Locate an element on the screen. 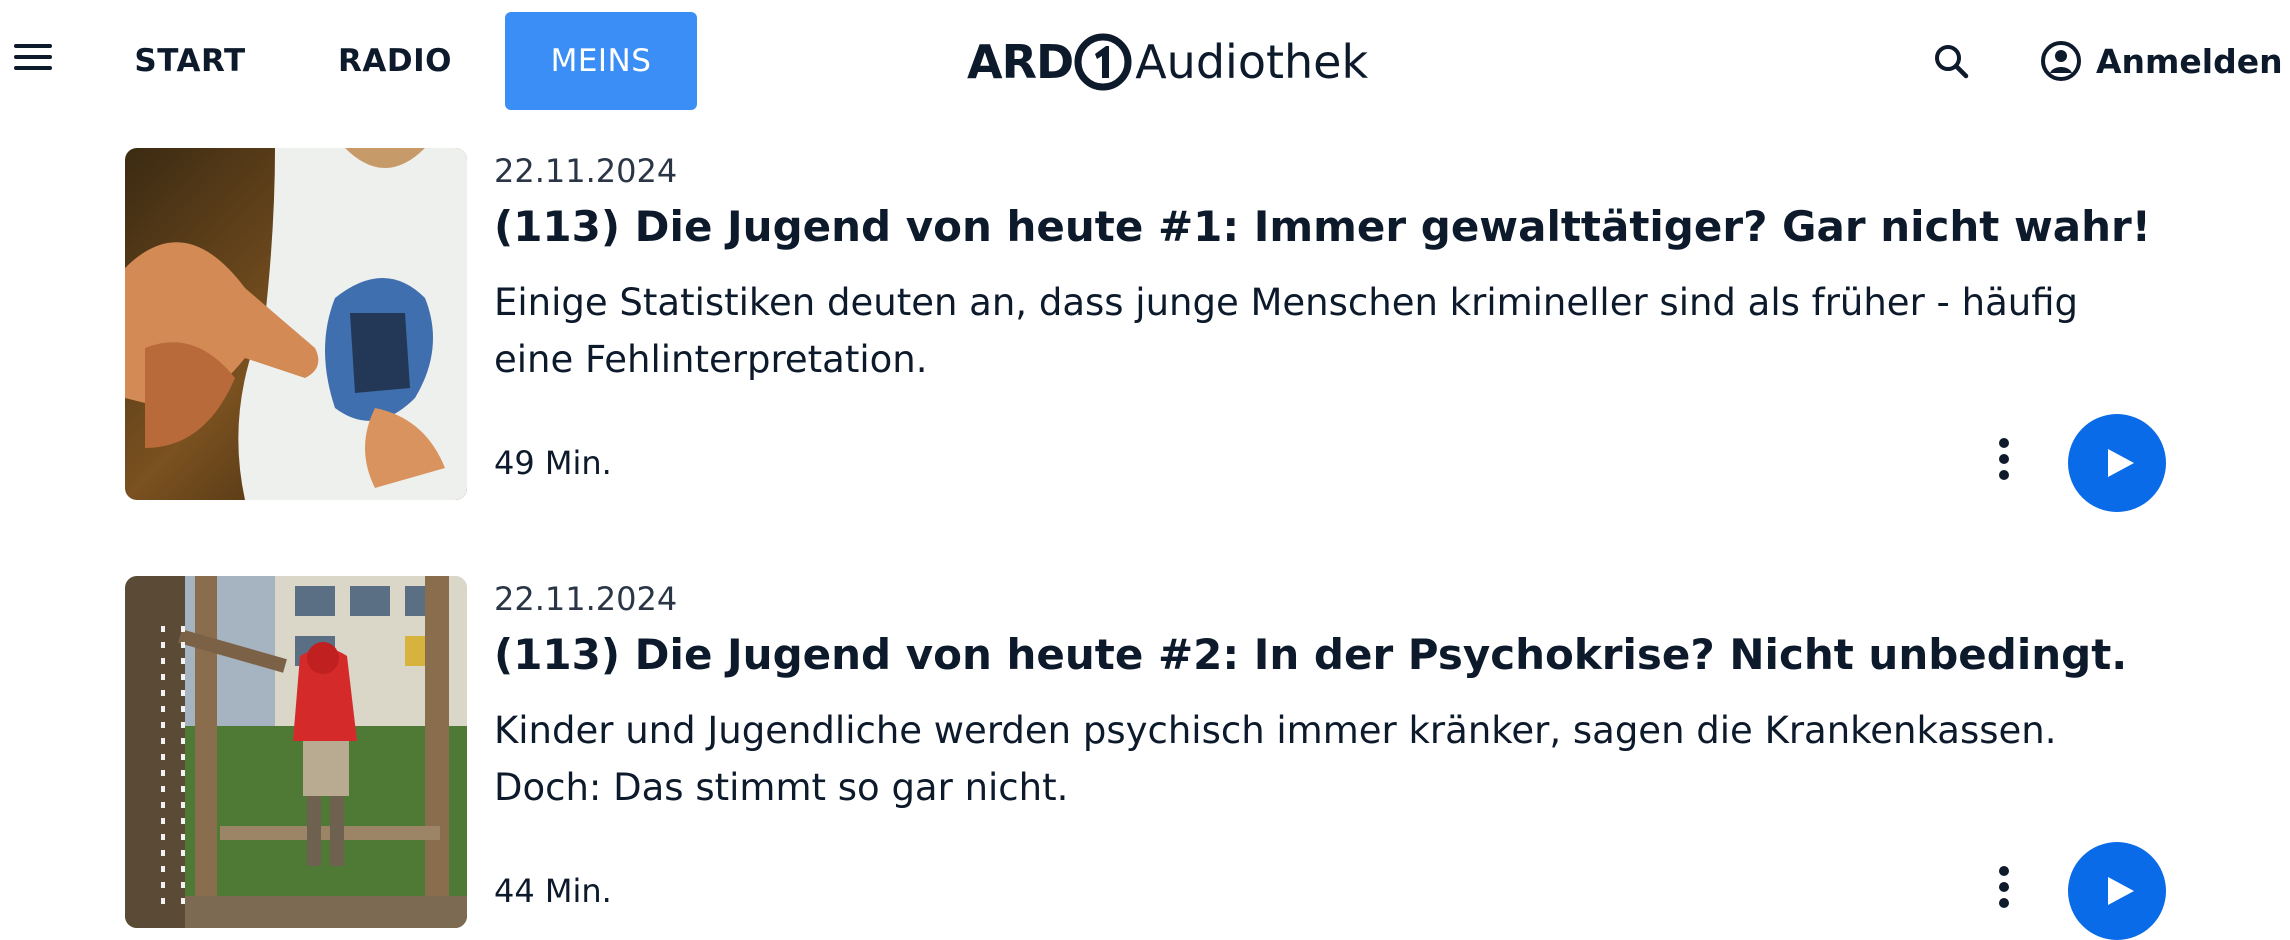  top-navigation-bar: START RADIO MEINS ARD Audiothek Anmelden is located at coordinates (1145, 60).